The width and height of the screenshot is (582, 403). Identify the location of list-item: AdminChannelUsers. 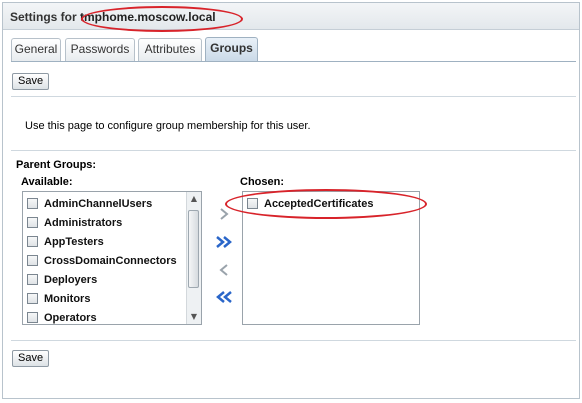
(89, 203).